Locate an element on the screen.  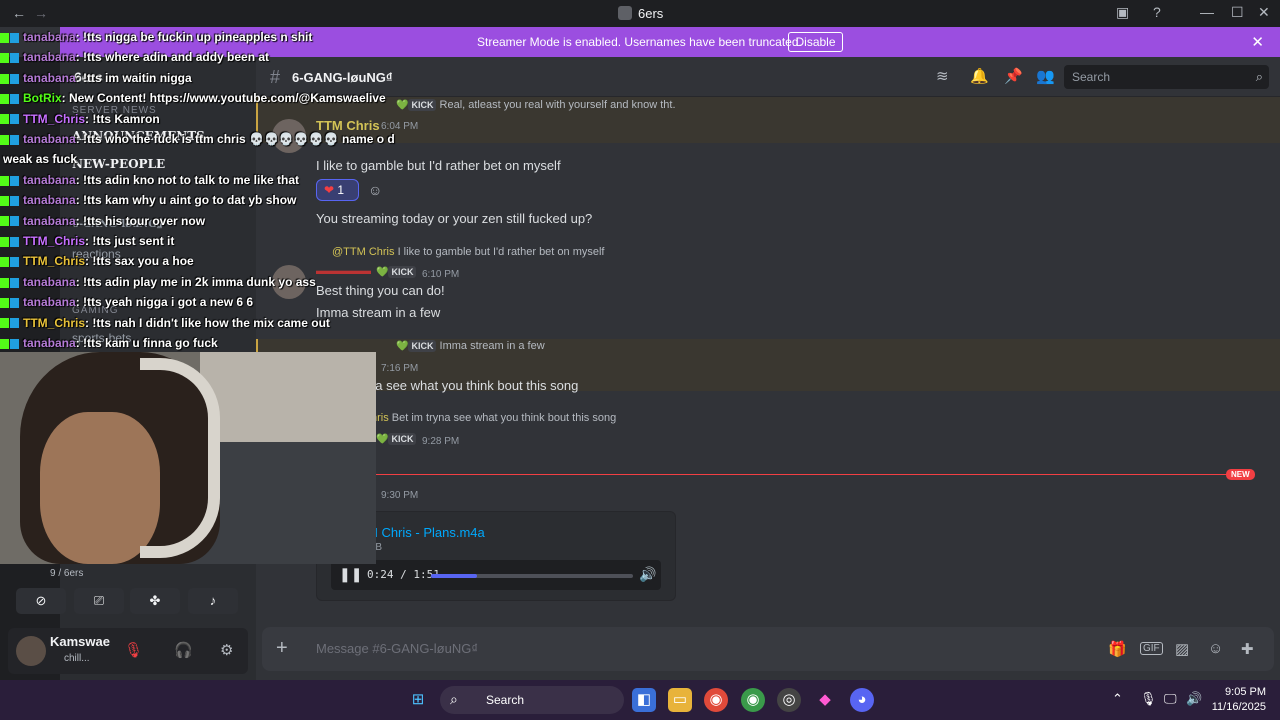
inbox-icon: ▣ is located at coordinates (1122, 12).